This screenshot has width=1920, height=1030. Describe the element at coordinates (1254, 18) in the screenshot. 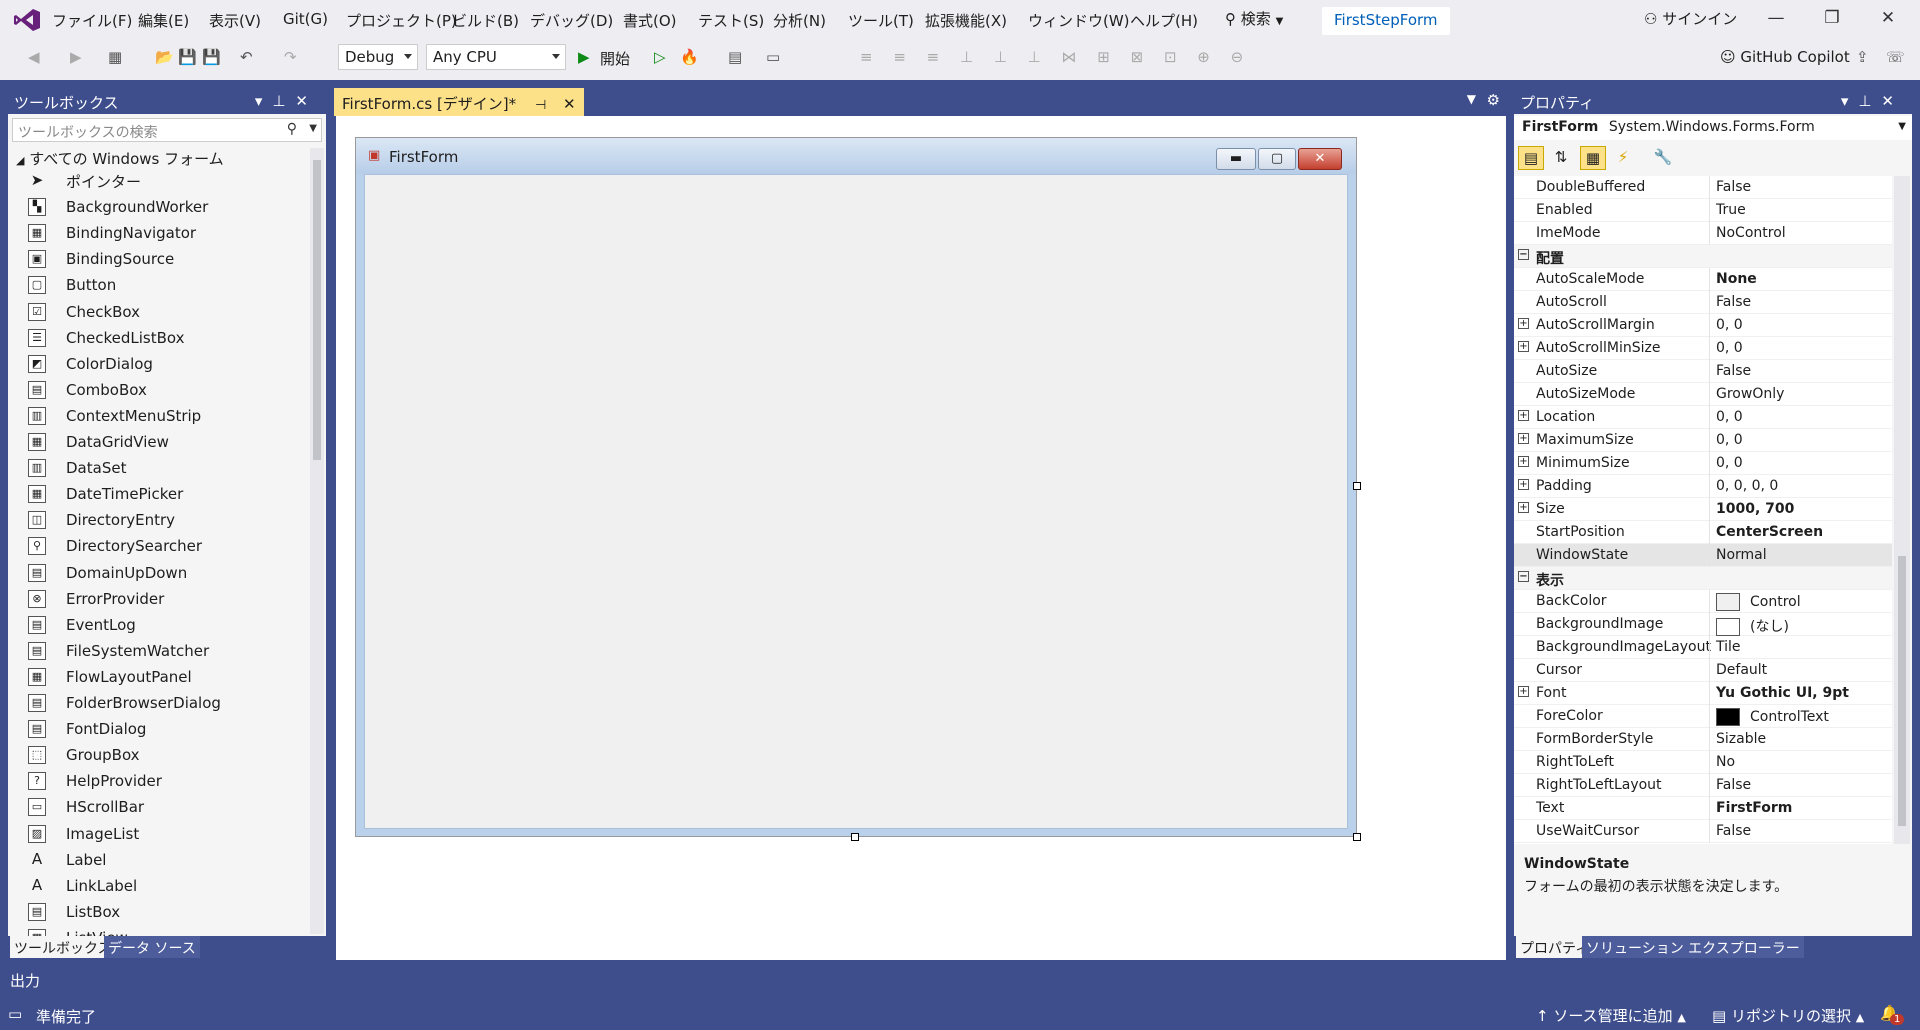

I see `search-button: ⚲ 検索 ▼` at that location.